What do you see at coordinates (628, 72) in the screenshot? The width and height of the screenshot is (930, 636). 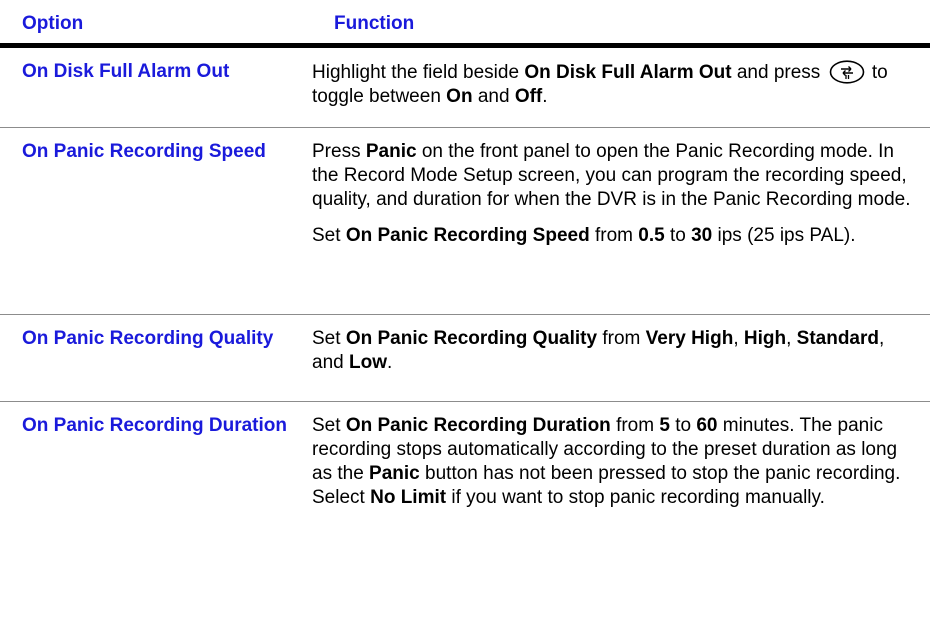 I see `bold-term: On Disk Full Alarm Out` at bounding box center [628, 72].